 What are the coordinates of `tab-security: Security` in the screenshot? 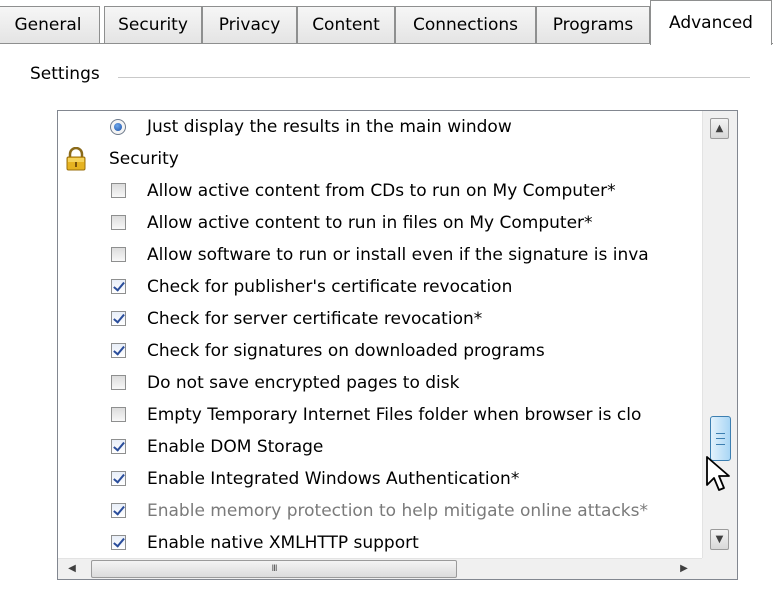 It's located at (153, 24).